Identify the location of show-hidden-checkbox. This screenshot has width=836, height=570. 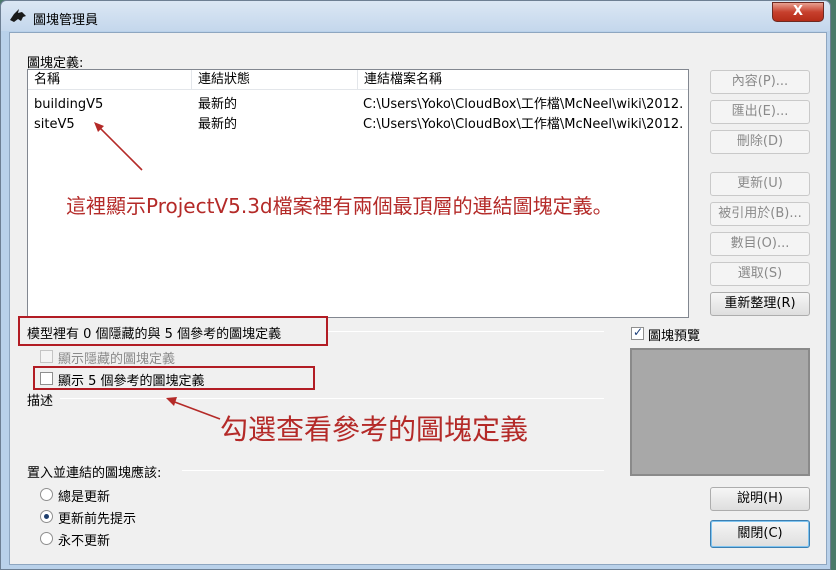
(46, 356).